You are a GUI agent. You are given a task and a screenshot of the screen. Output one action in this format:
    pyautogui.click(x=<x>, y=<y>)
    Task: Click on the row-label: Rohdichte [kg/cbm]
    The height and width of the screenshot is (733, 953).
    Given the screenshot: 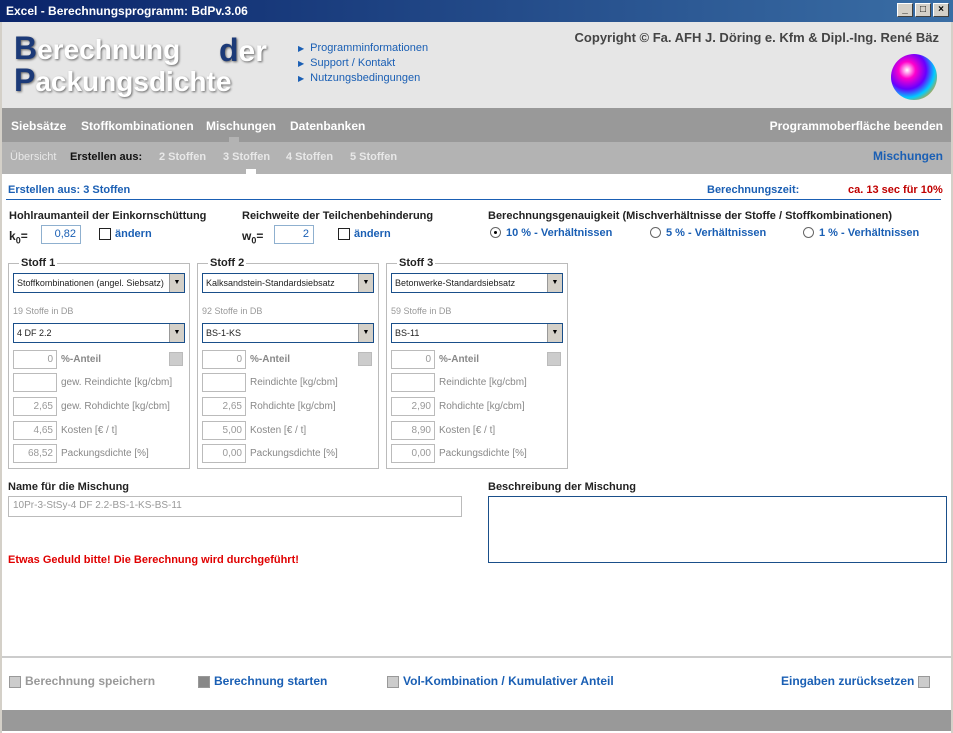 What is the action you would take?
    pyautogui.click(x=482, y=406)
    